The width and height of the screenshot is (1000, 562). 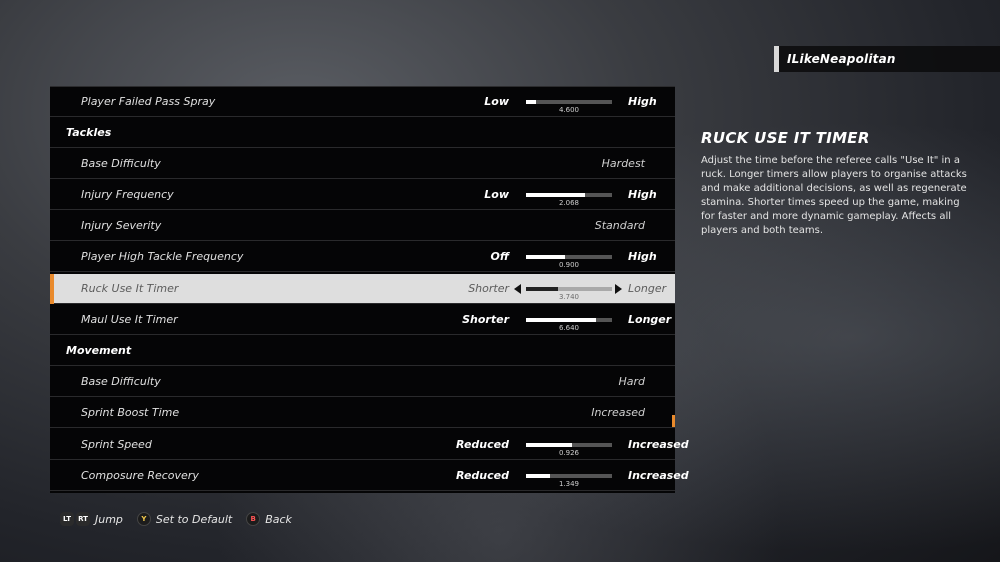 What do you see at coordinates (140, 475) in the screenshot?
I see `row-label: Composure Recovery` at bounding box center [140, 475].